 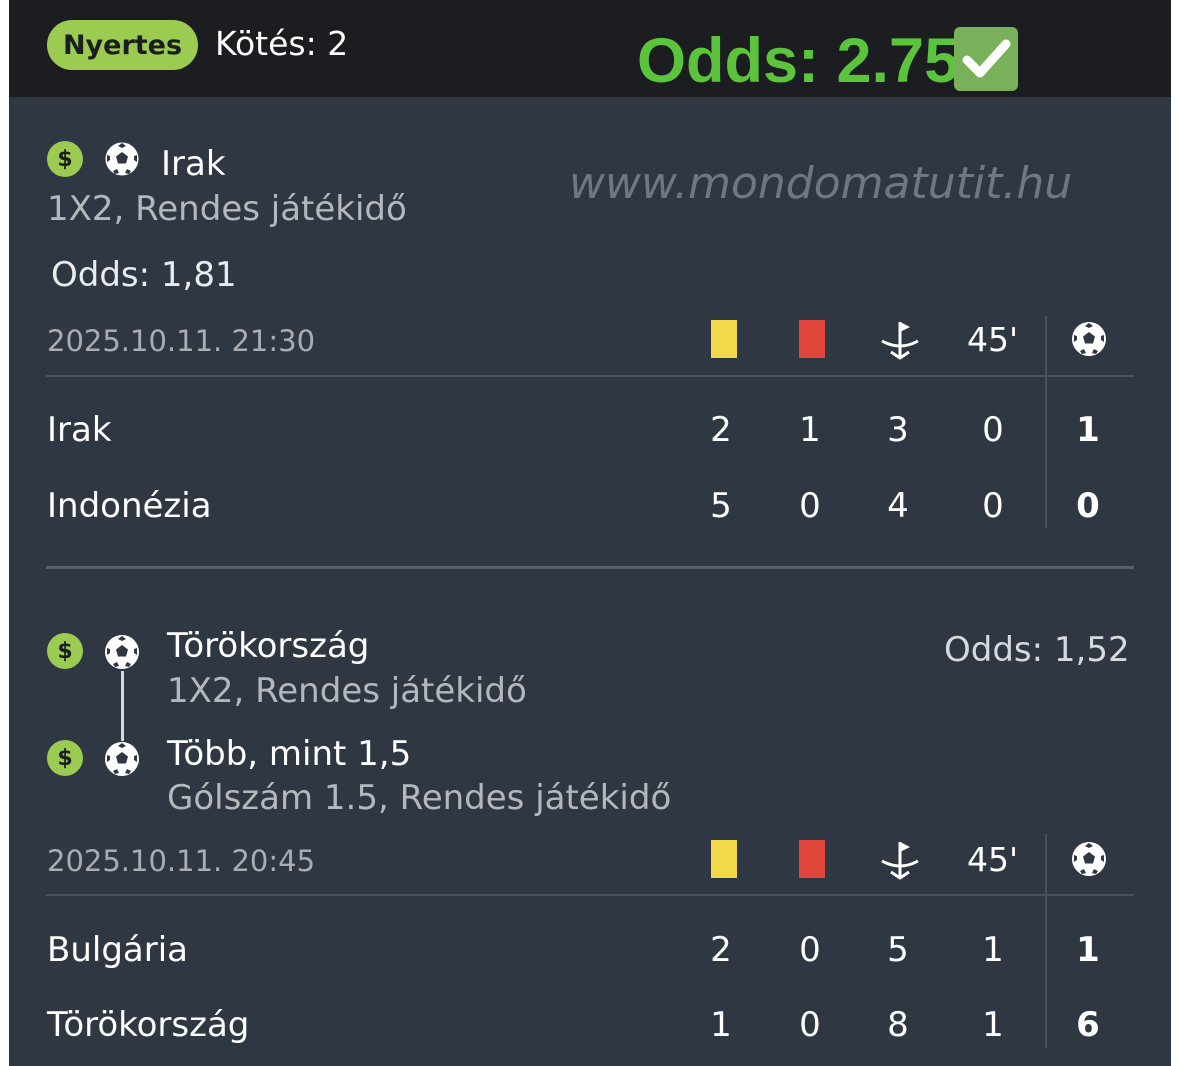 I want to click on stat-red: 1, so click(x=810, y=430).